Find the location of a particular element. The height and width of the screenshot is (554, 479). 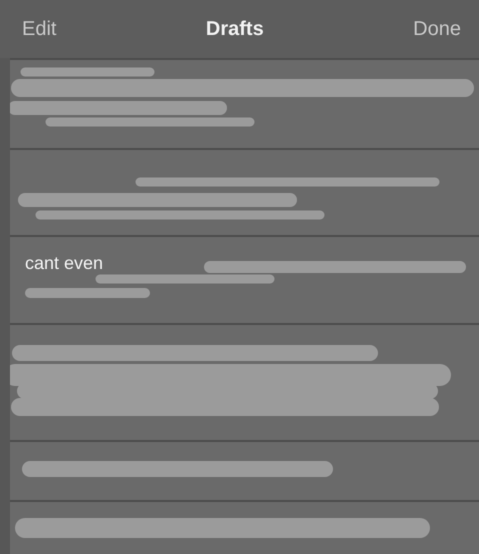

draft-text: cant even is located at coordinates (64, 263).